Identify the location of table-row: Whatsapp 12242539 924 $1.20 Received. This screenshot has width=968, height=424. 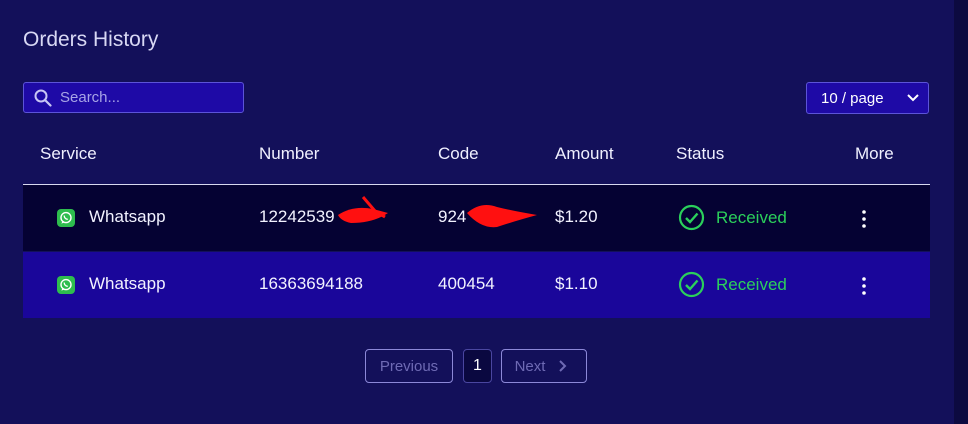
(476, 218).